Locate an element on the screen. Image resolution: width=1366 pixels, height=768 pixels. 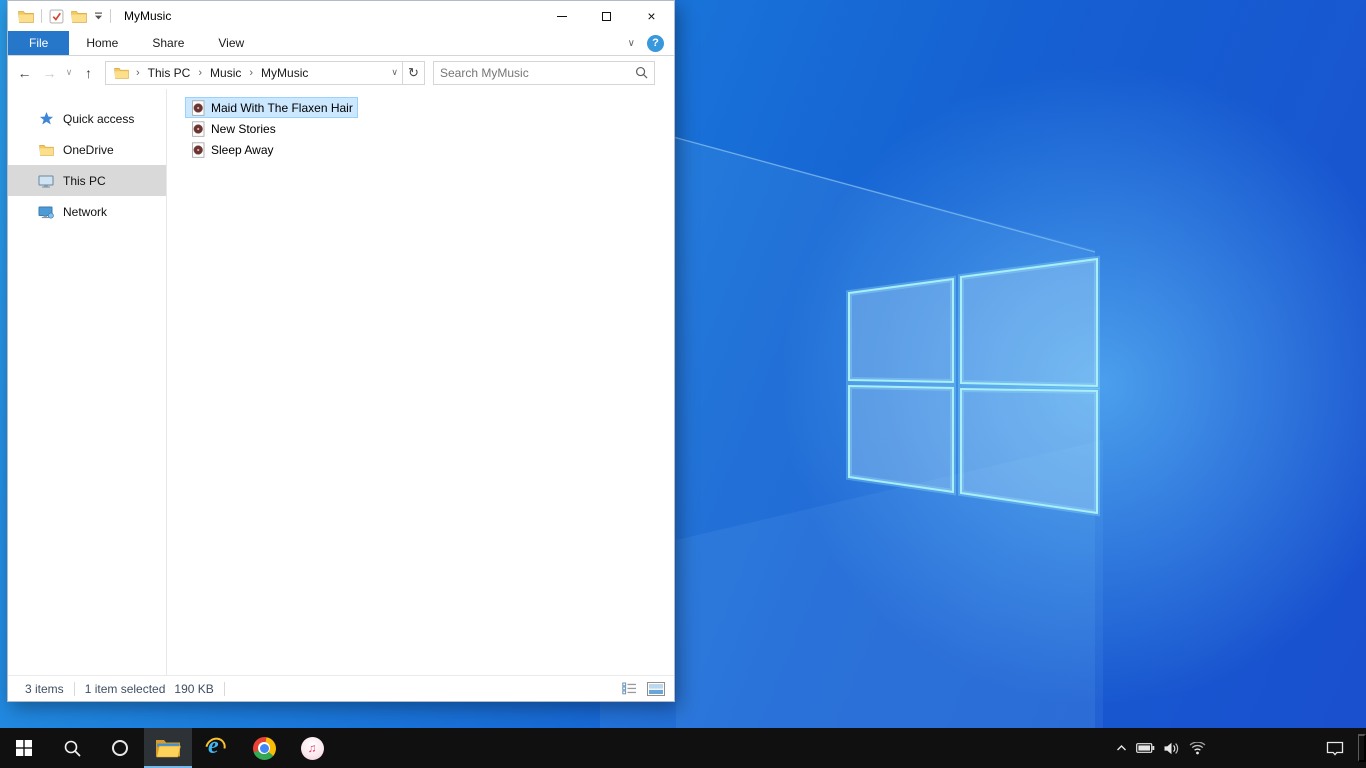
file-explorer-icon is located at coordinates (168, 749).